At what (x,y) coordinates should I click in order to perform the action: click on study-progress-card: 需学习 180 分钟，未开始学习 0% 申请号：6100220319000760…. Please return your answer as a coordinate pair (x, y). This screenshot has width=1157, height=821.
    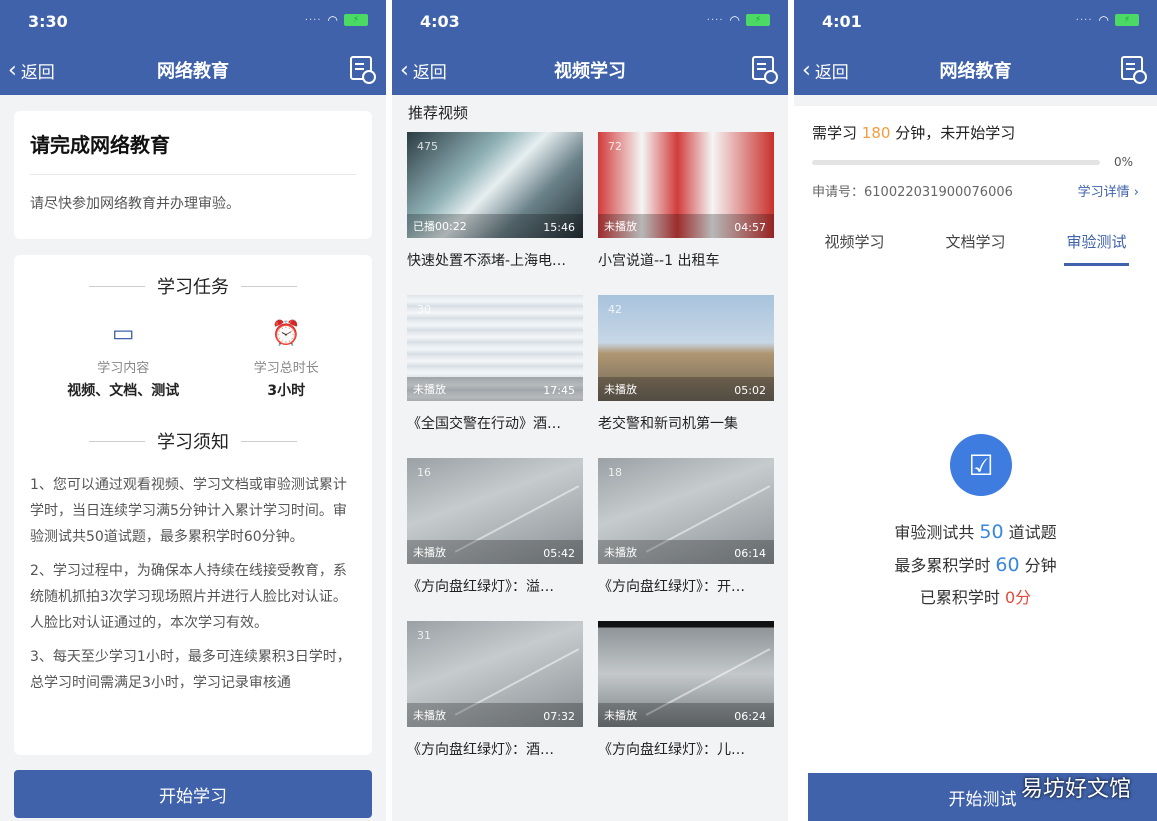
    Looking at the image, I should click on (975, 161).